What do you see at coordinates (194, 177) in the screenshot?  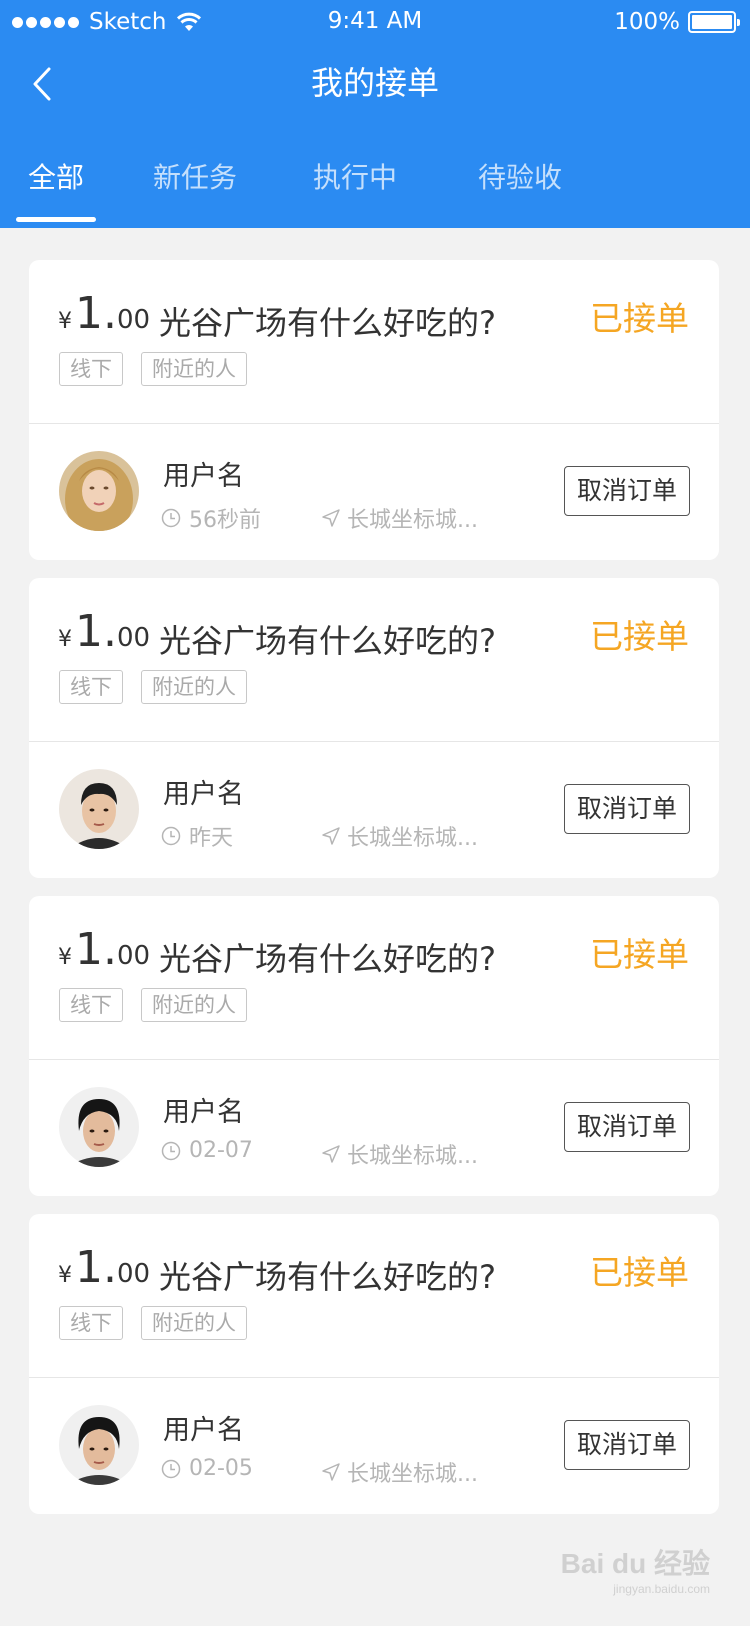 I see `tab-label: 新任务` at bounding box center [194, 177].